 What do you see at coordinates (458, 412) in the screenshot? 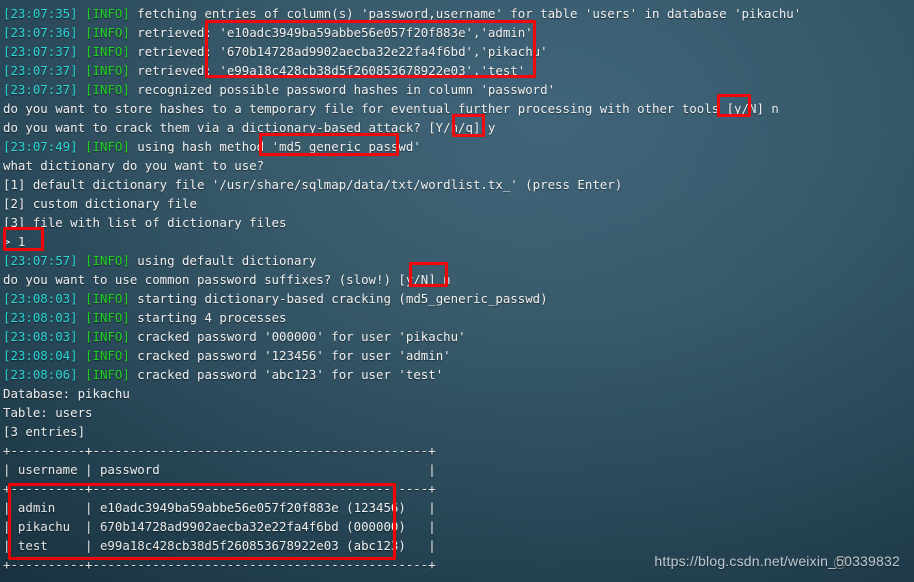
I see `terminal-line: Table: users` at bounding box center [458, 412].